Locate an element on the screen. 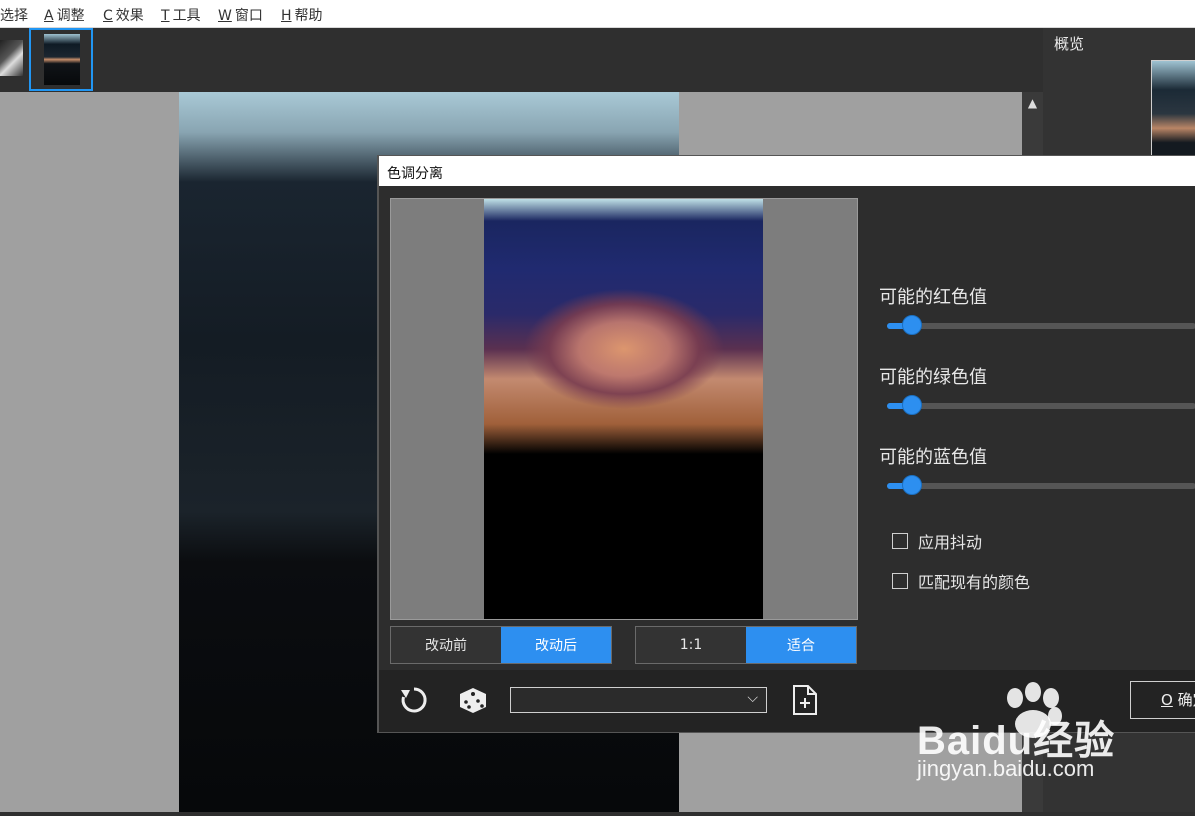  zoom-toggle: 1:1 适合 is located at coordinates (746, 645).